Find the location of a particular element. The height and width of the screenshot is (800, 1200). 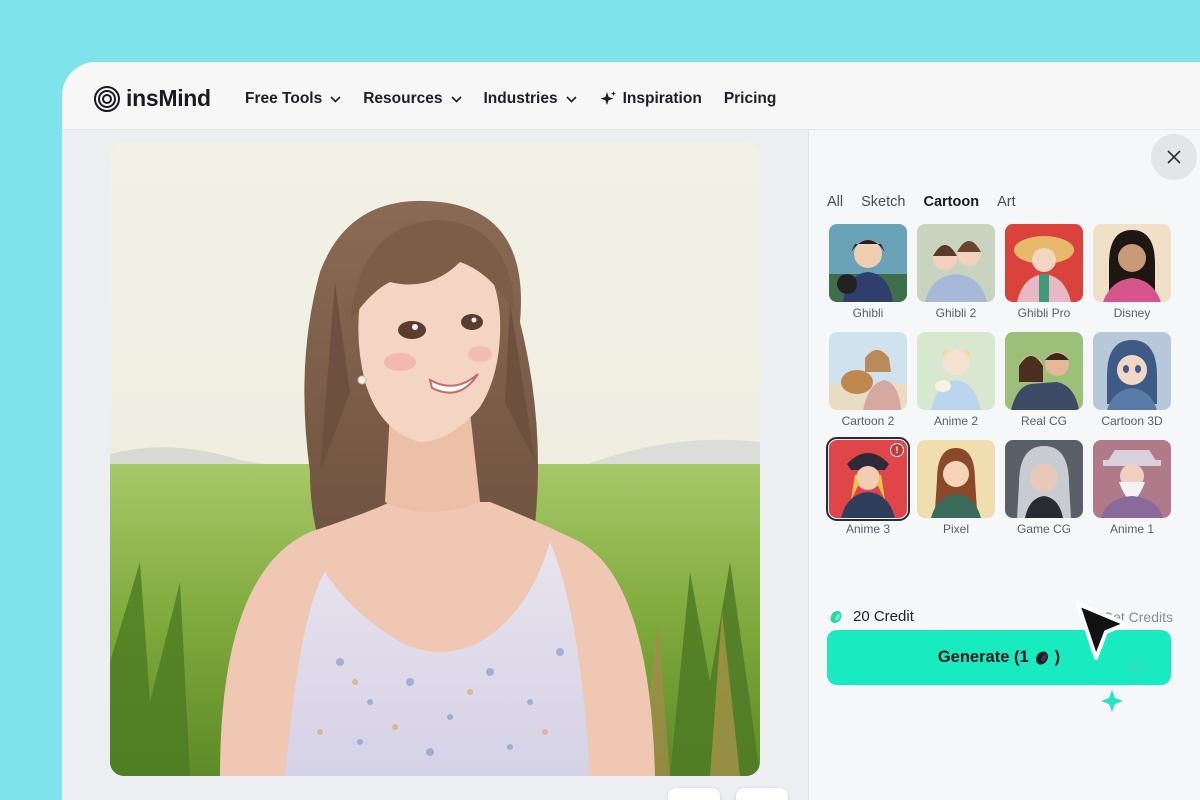

style-anime-3: ! Anime 3 is located at coordinates (868, 486).